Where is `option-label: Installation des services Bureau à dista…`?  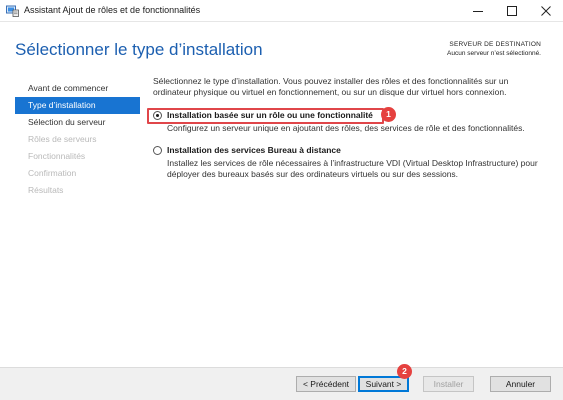
option-label: Installation des services Bureau à dista… is located at coordinates (254, 150).